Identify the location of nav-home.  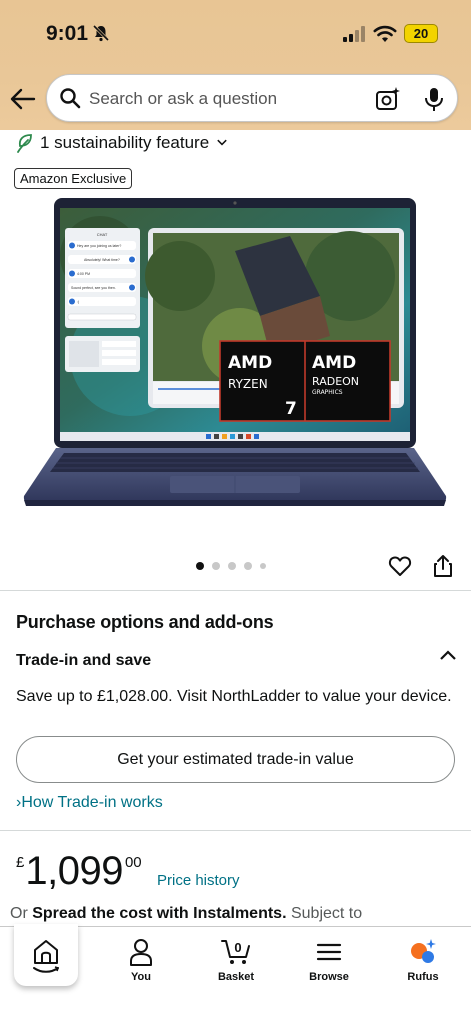
(46, 958).